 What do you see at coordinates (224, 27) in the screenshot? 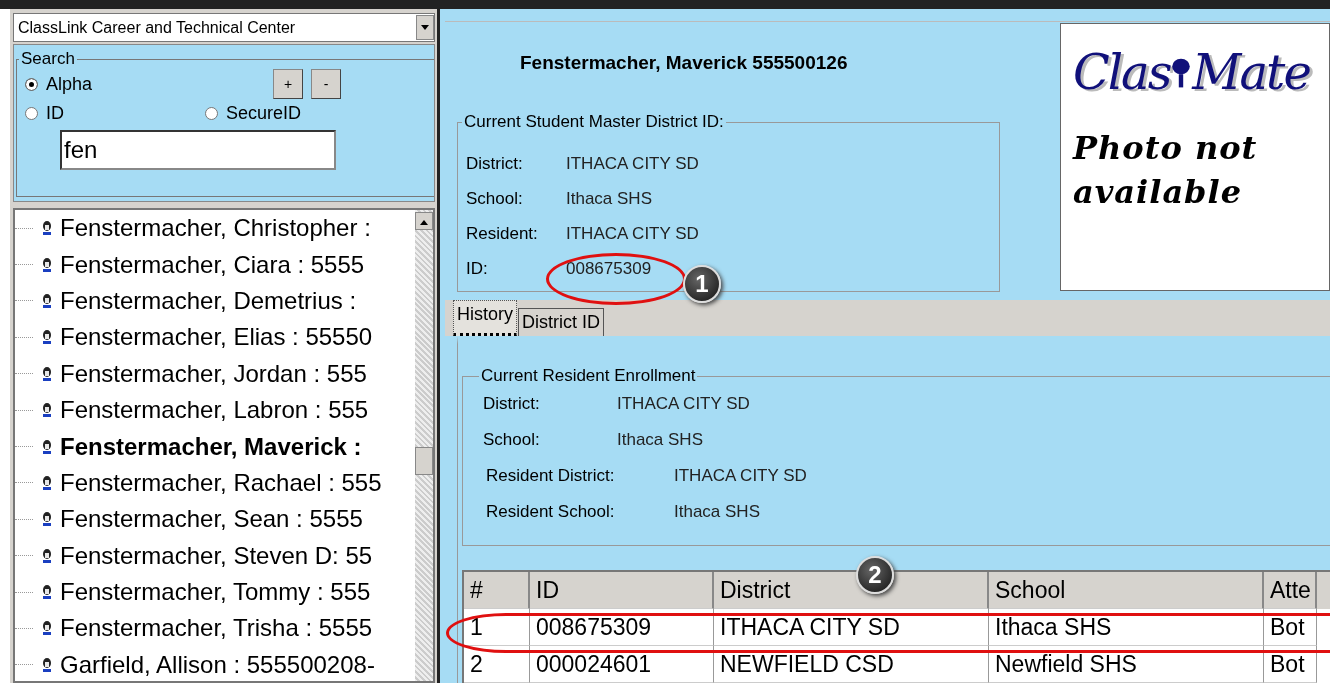
I see `school-dropdown: ClassLink Career and Technical Center` at bounding box center [224, 27].